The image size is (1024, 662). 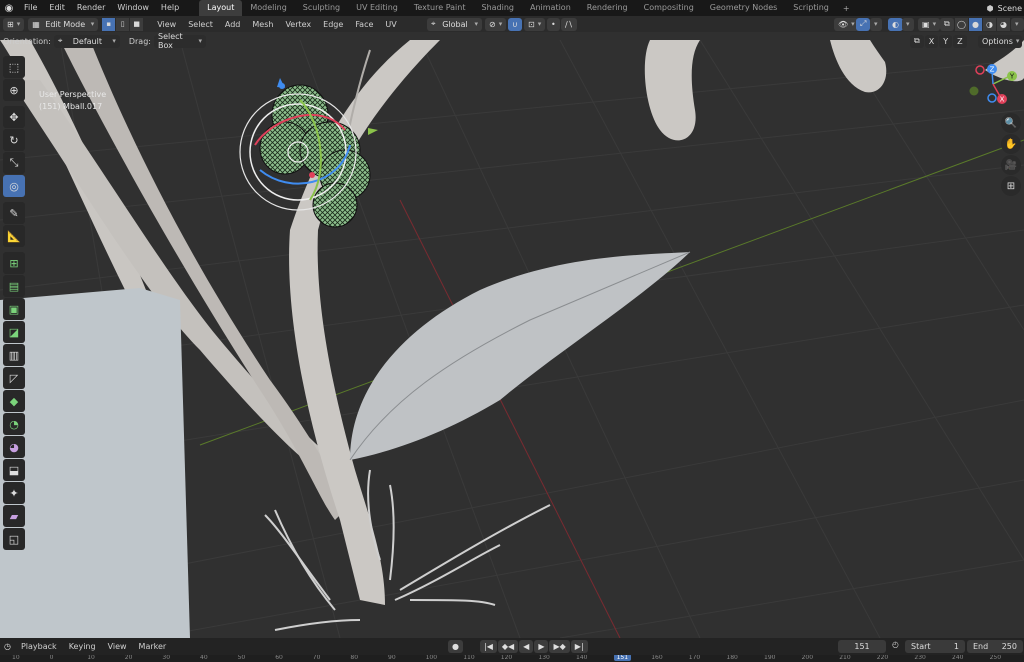 I want to click on tab-shading: Shading, so click(x=497, y=8).